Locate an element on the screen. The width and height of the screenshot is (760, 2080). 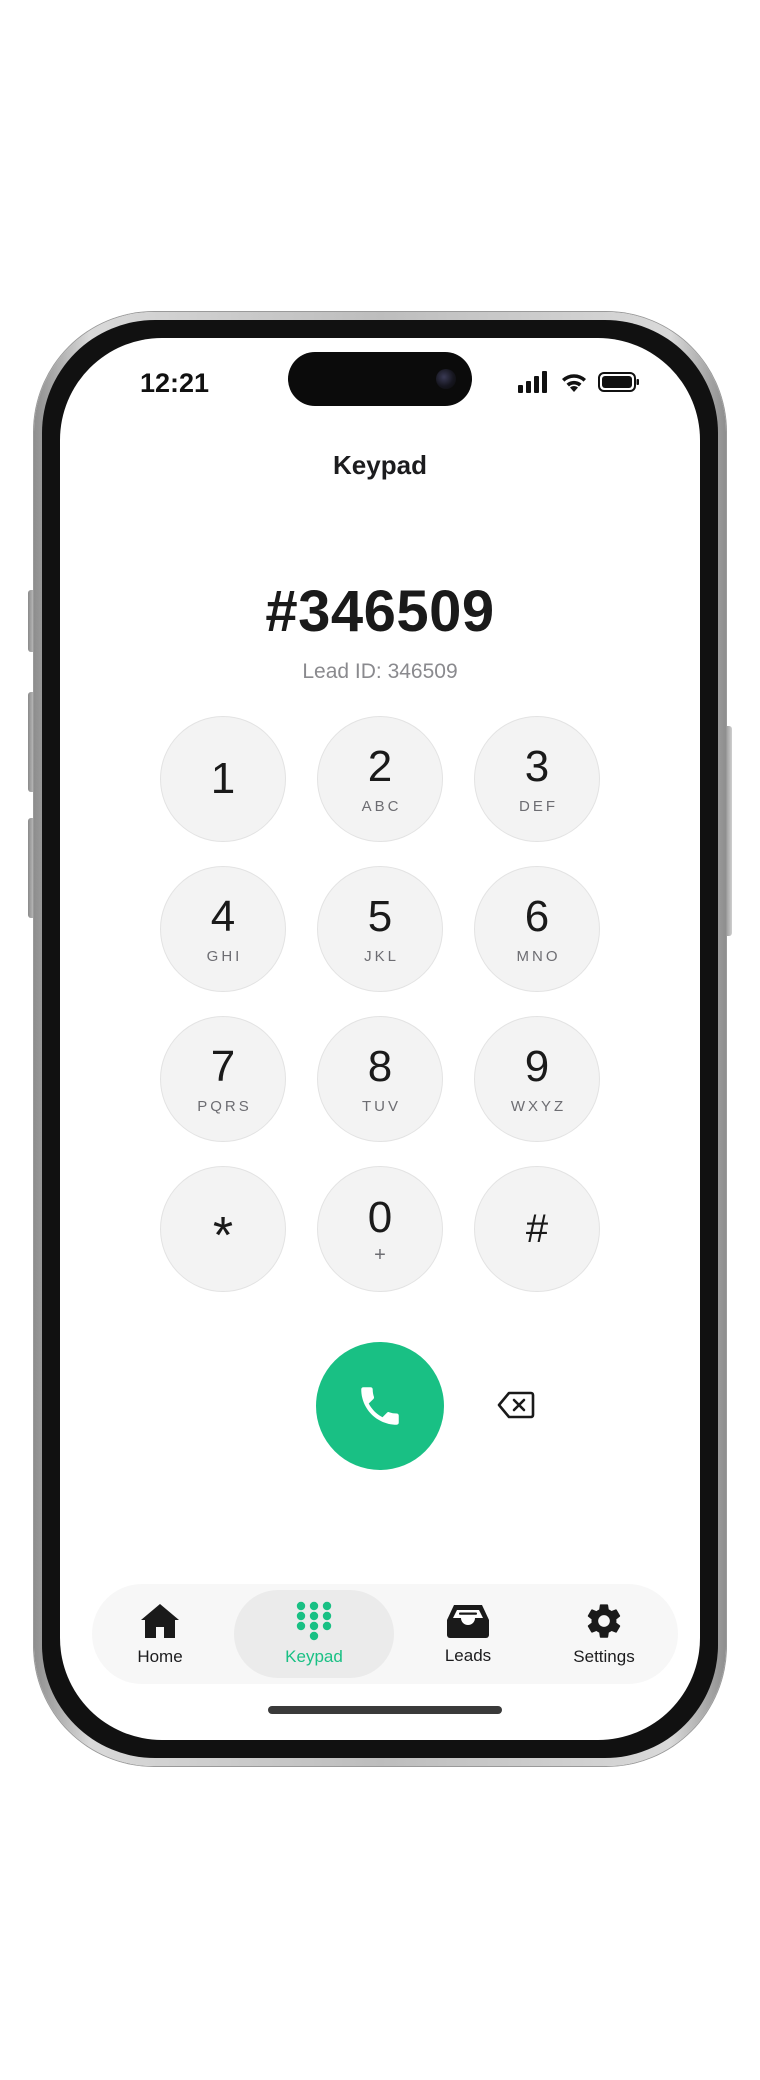
key-digit: 4 is located at coordinates (223, 916).